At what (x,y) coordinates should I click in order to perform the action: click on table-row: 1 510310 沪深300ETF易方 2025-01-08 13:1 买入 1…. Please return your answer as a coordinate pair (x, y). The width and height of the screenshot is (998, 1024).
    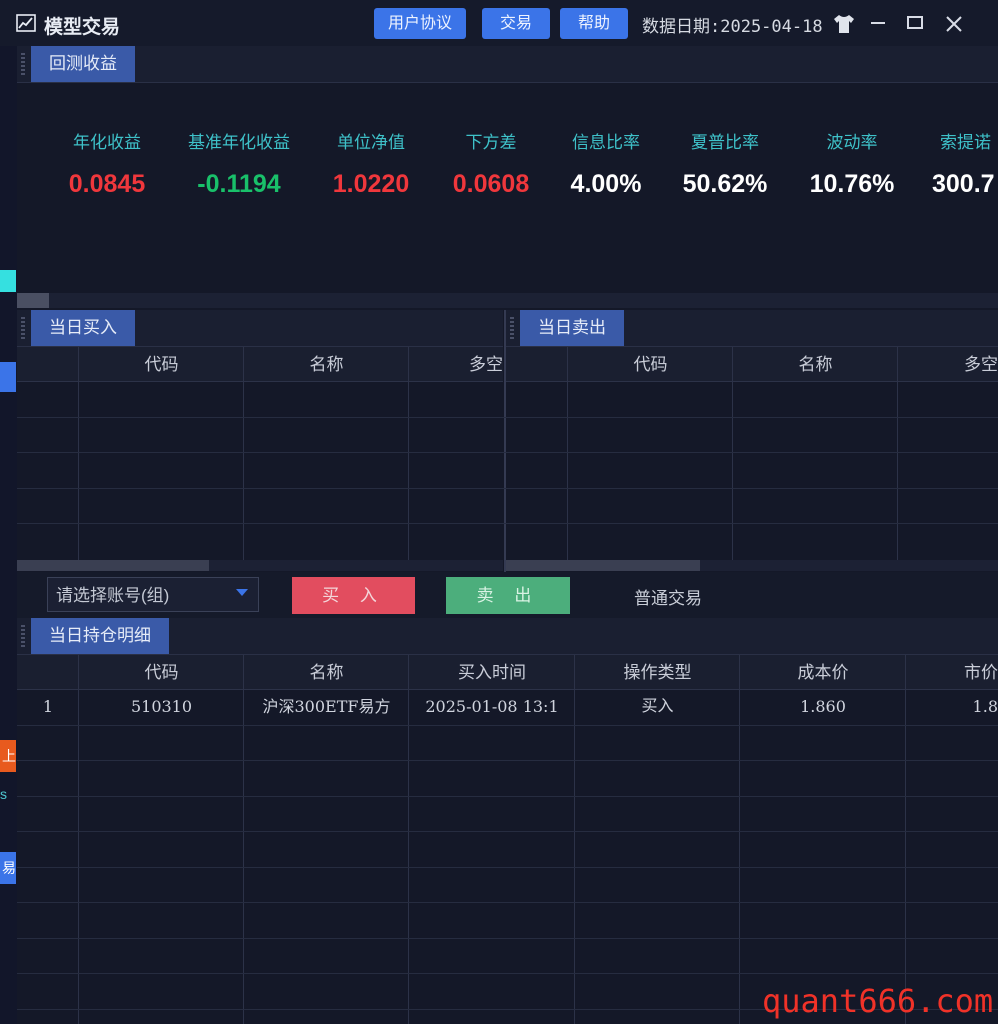
    Looking at the image, I should click on (507, 707).